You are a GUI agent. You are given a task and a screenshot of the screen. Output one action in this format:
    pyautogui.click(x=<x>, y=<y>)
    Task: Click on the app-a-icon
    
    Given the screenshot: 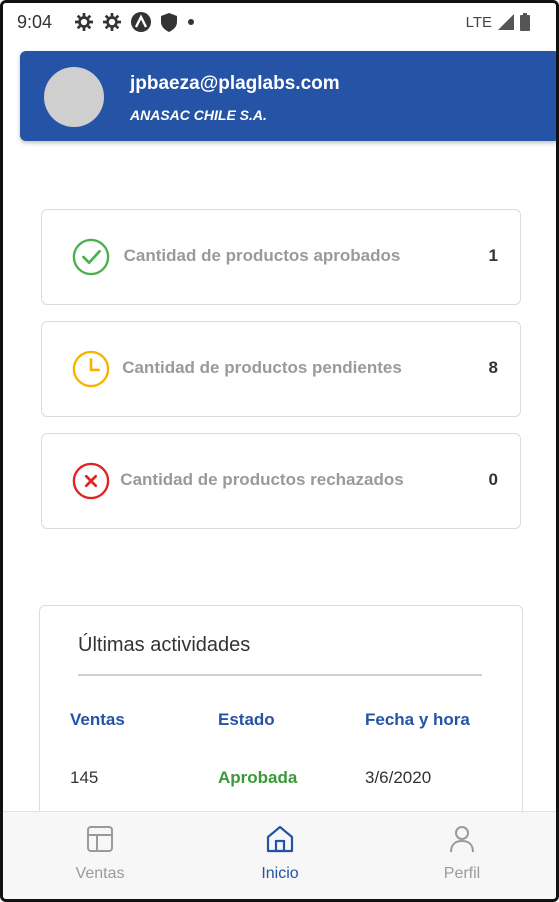 What is the action you would take?
    pyautogui.click(x=141, y=22)
    